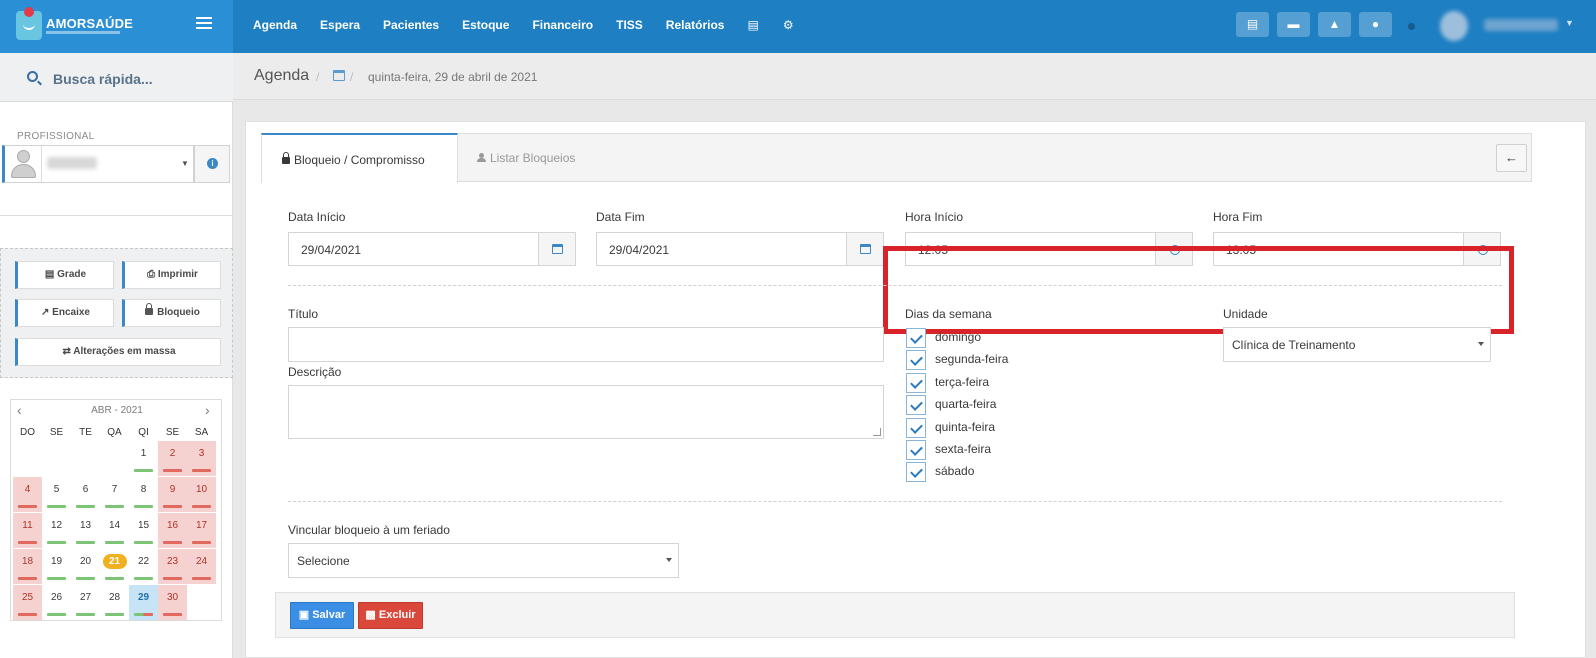 This screenshot has height=658, width=1596. What do you see at coordinates (629, 25) in the screenshot?
I see `nav-tiss: TISS` at bounding box center [629, 25].